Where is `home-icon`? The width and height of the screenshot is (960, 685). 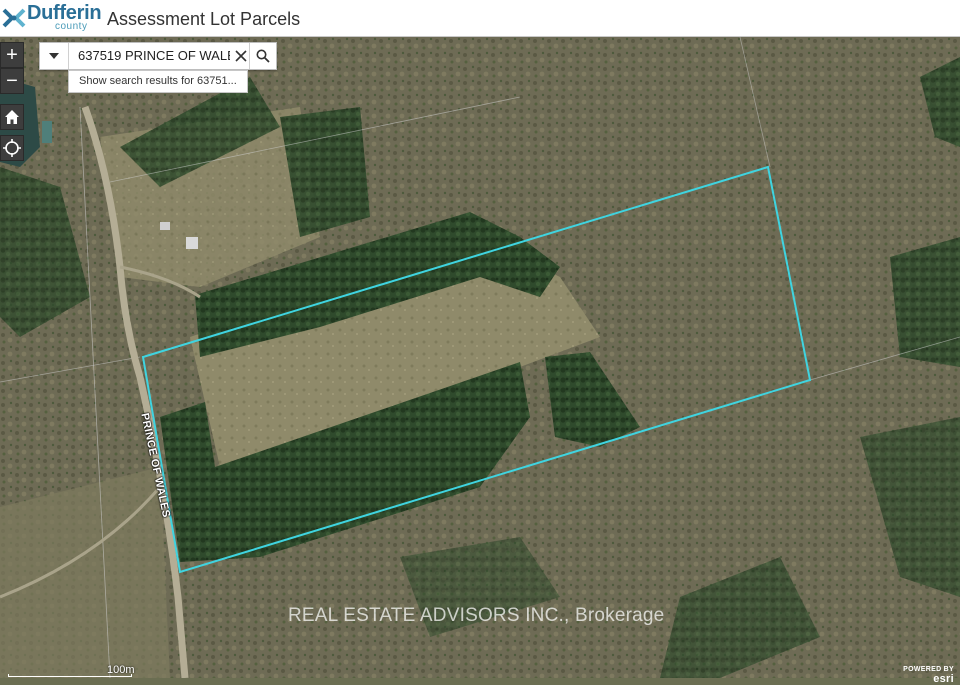
home-icon is located at coordinates (12, 117).